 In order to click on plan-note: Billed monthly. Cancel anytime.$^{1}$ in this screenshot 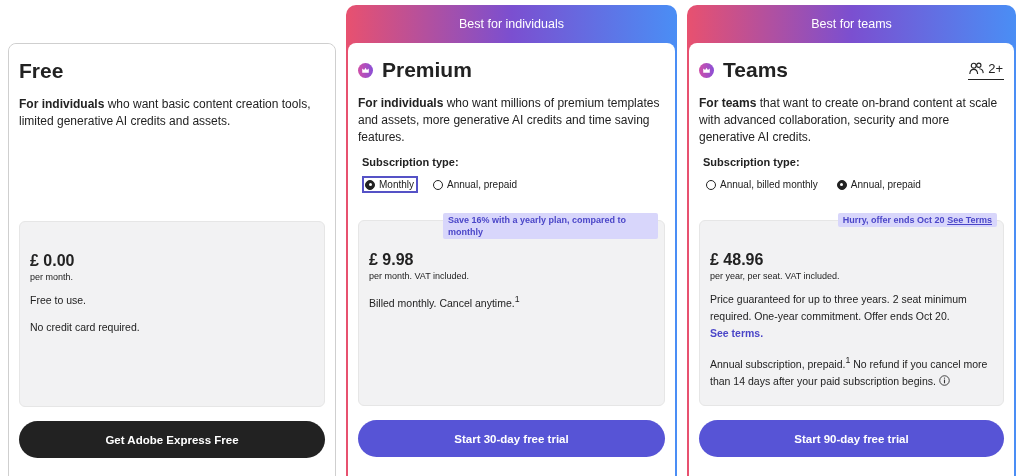, I will do `click(445, 302)`.